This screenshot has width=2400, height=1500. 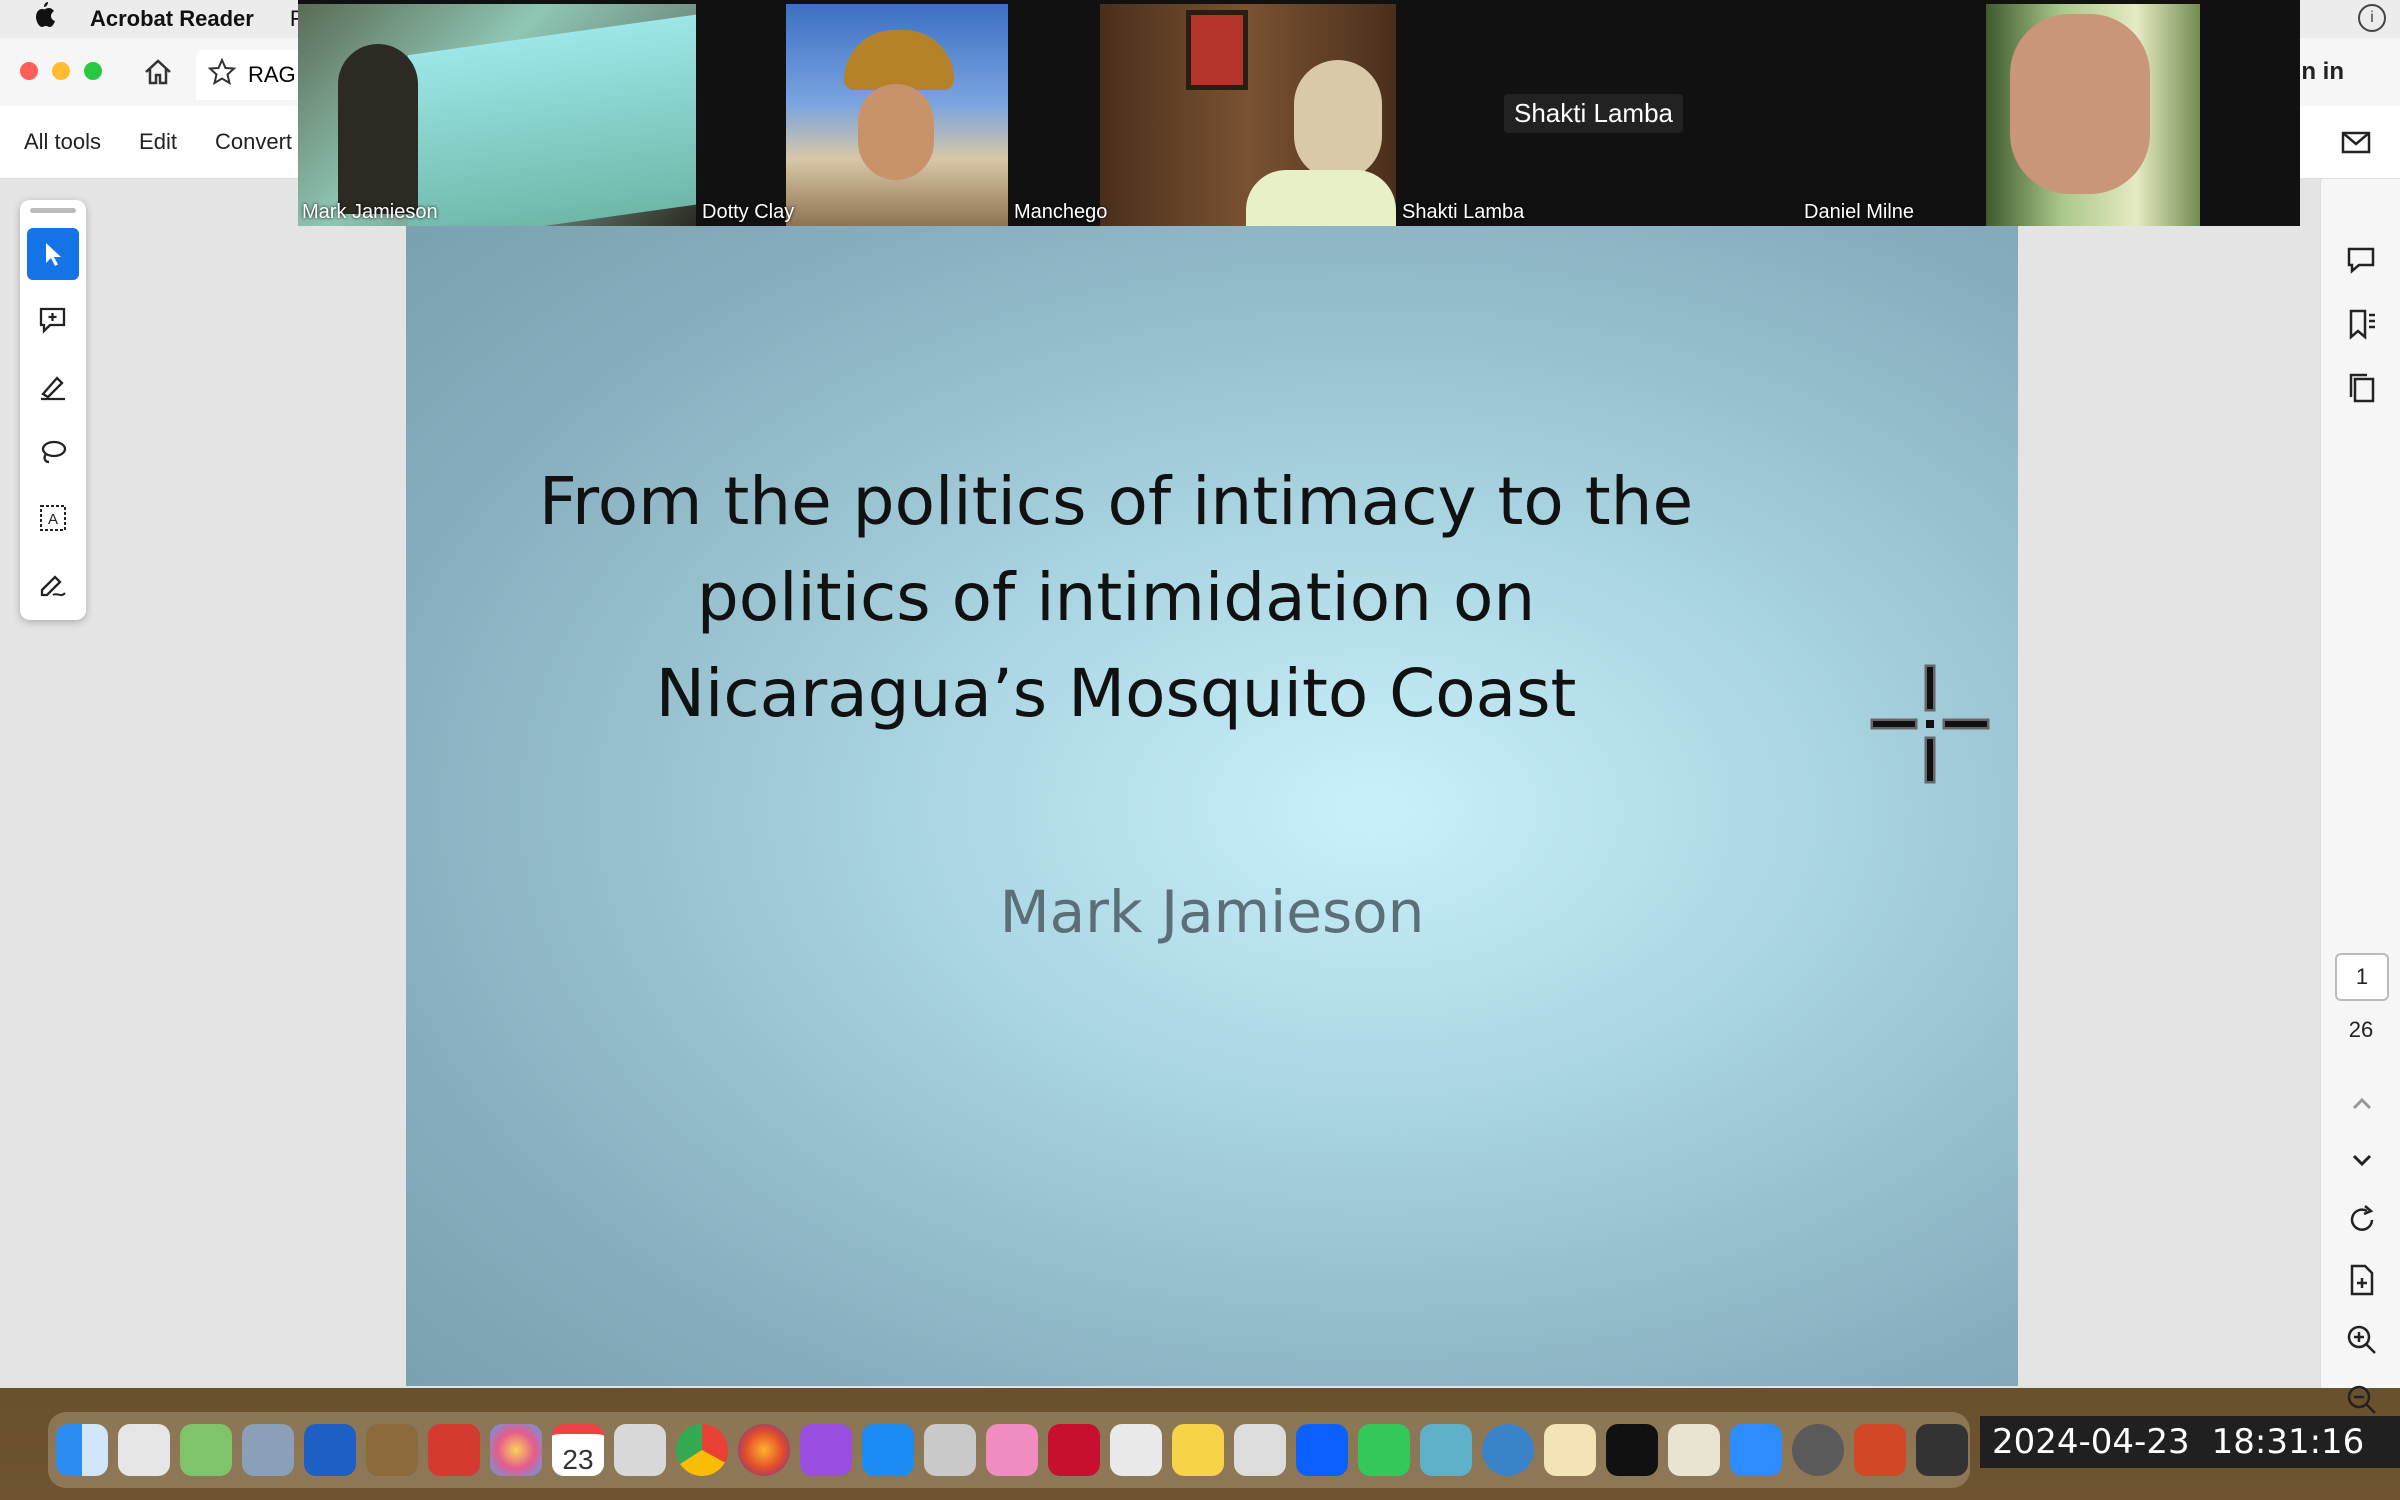 I want to click on text-select-icon: A, so click(x=53, y=518).